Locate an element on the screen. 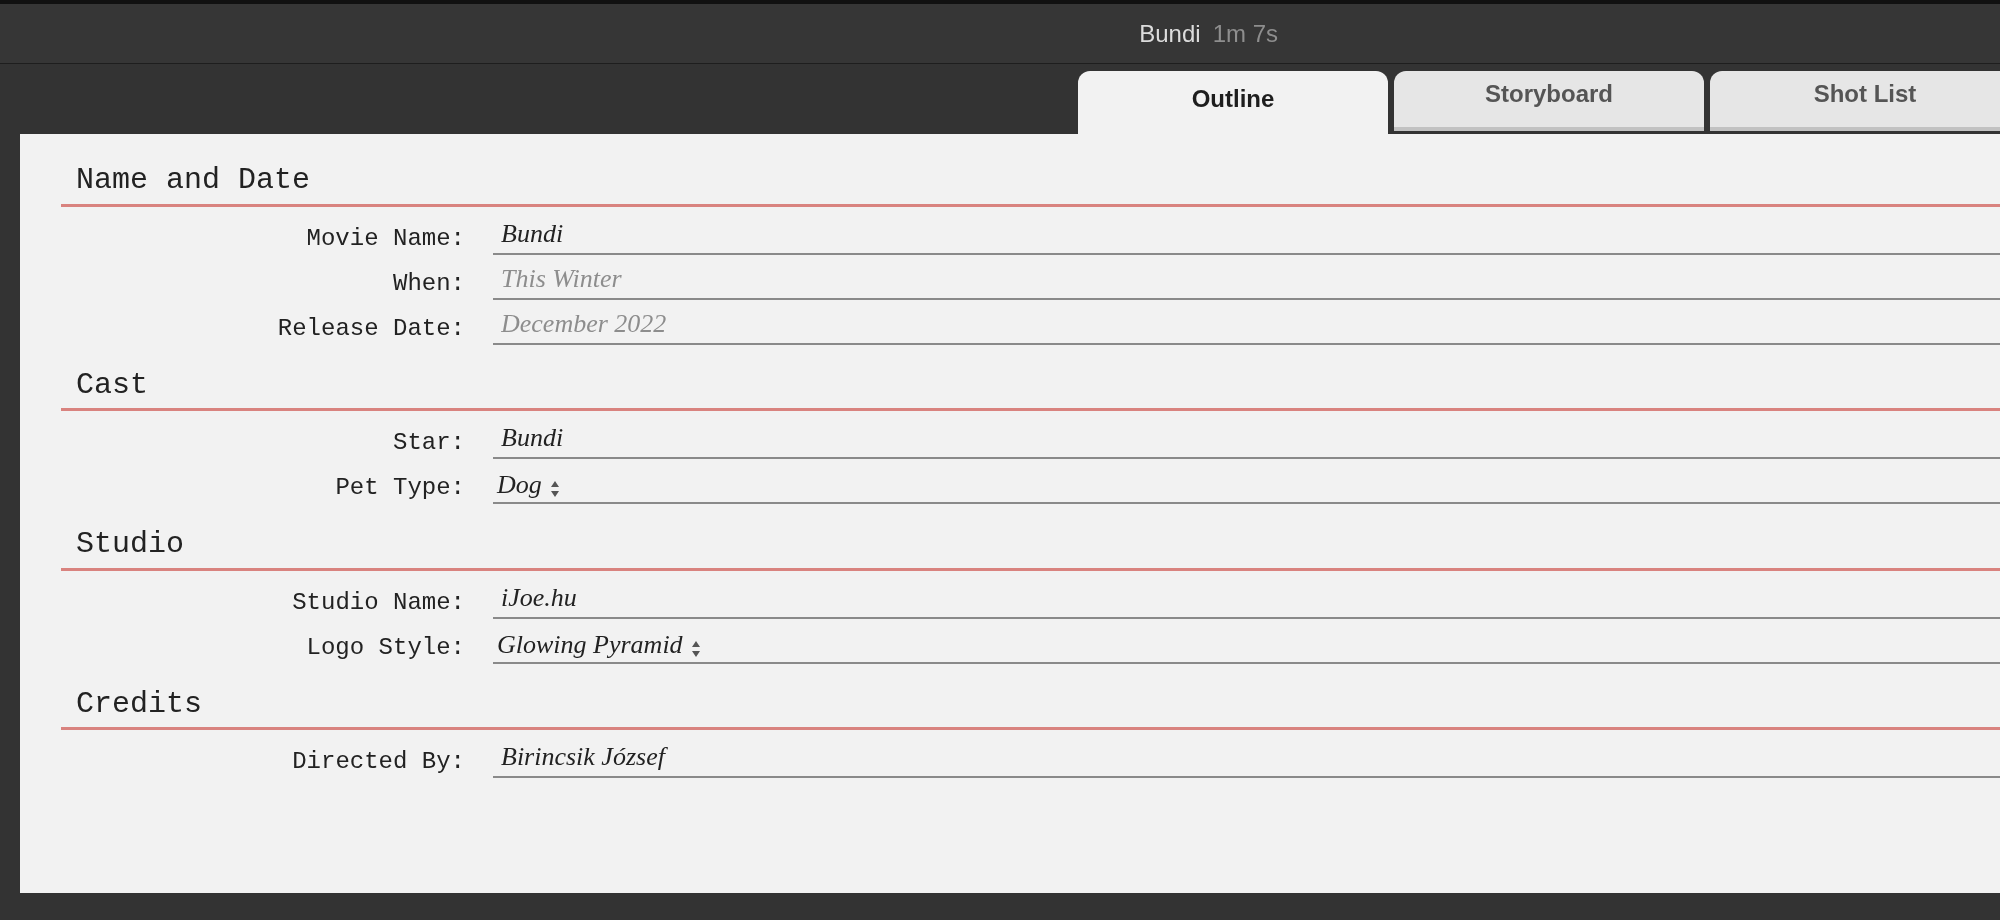 The height and width of the screenshot is (920, 2000). section-heading: Studio is located at coordinates (1030, 548).